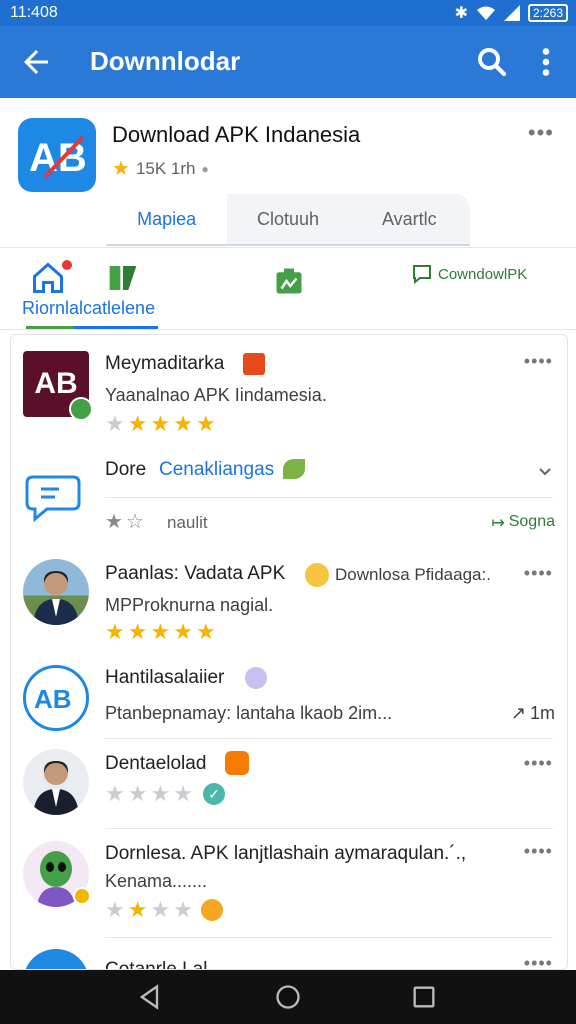 Image resolution: width=576 pixels, height=1024 pixels. I want to click on image-icon, so click(289, 281).